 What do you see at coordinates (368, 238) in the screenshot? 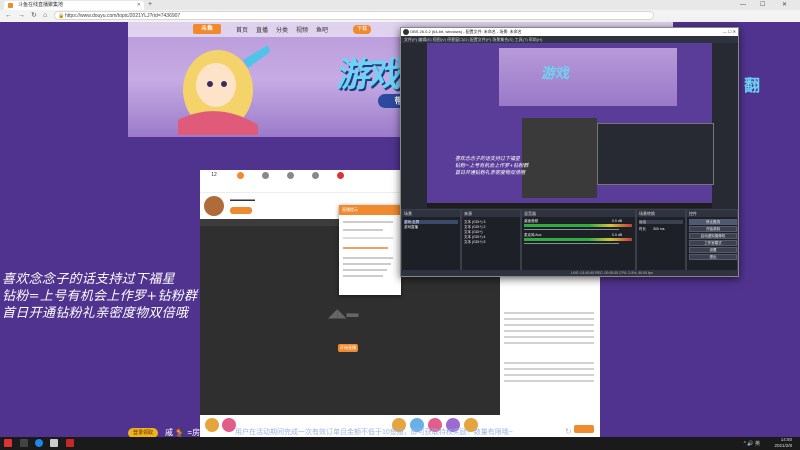
I see `dialog-input` at bounding box center [368, 238].